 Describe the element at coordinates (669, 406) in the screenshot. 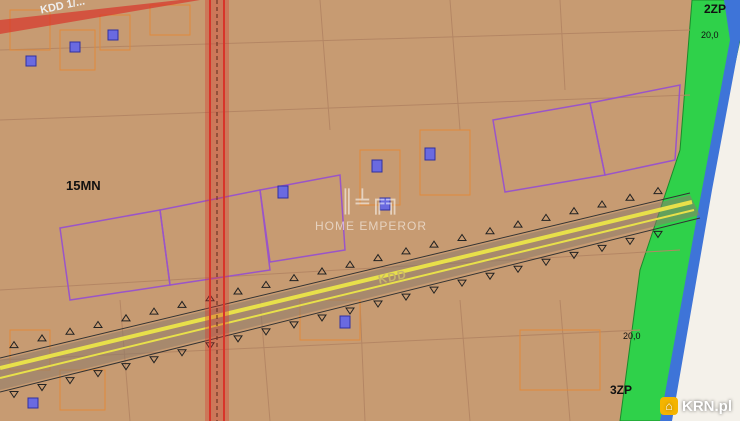

I see `house-icon: ⌂` at that location.